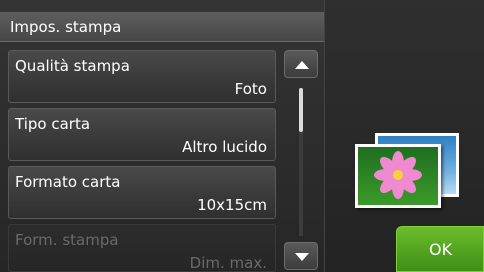 This screenshot has width=484, height=272. What do you see at coordinates (142, 76) in the screenshot?
I see `menu-item-print-quality: Qualità stampa Foto` at bounding box center [142, 76].